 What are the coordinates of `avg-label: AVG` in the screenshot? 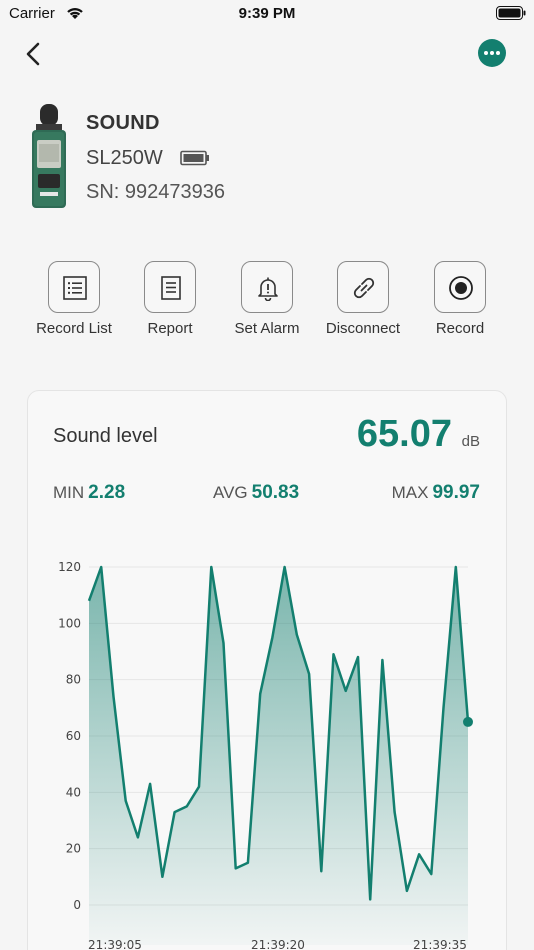 It's located at (230, 492).